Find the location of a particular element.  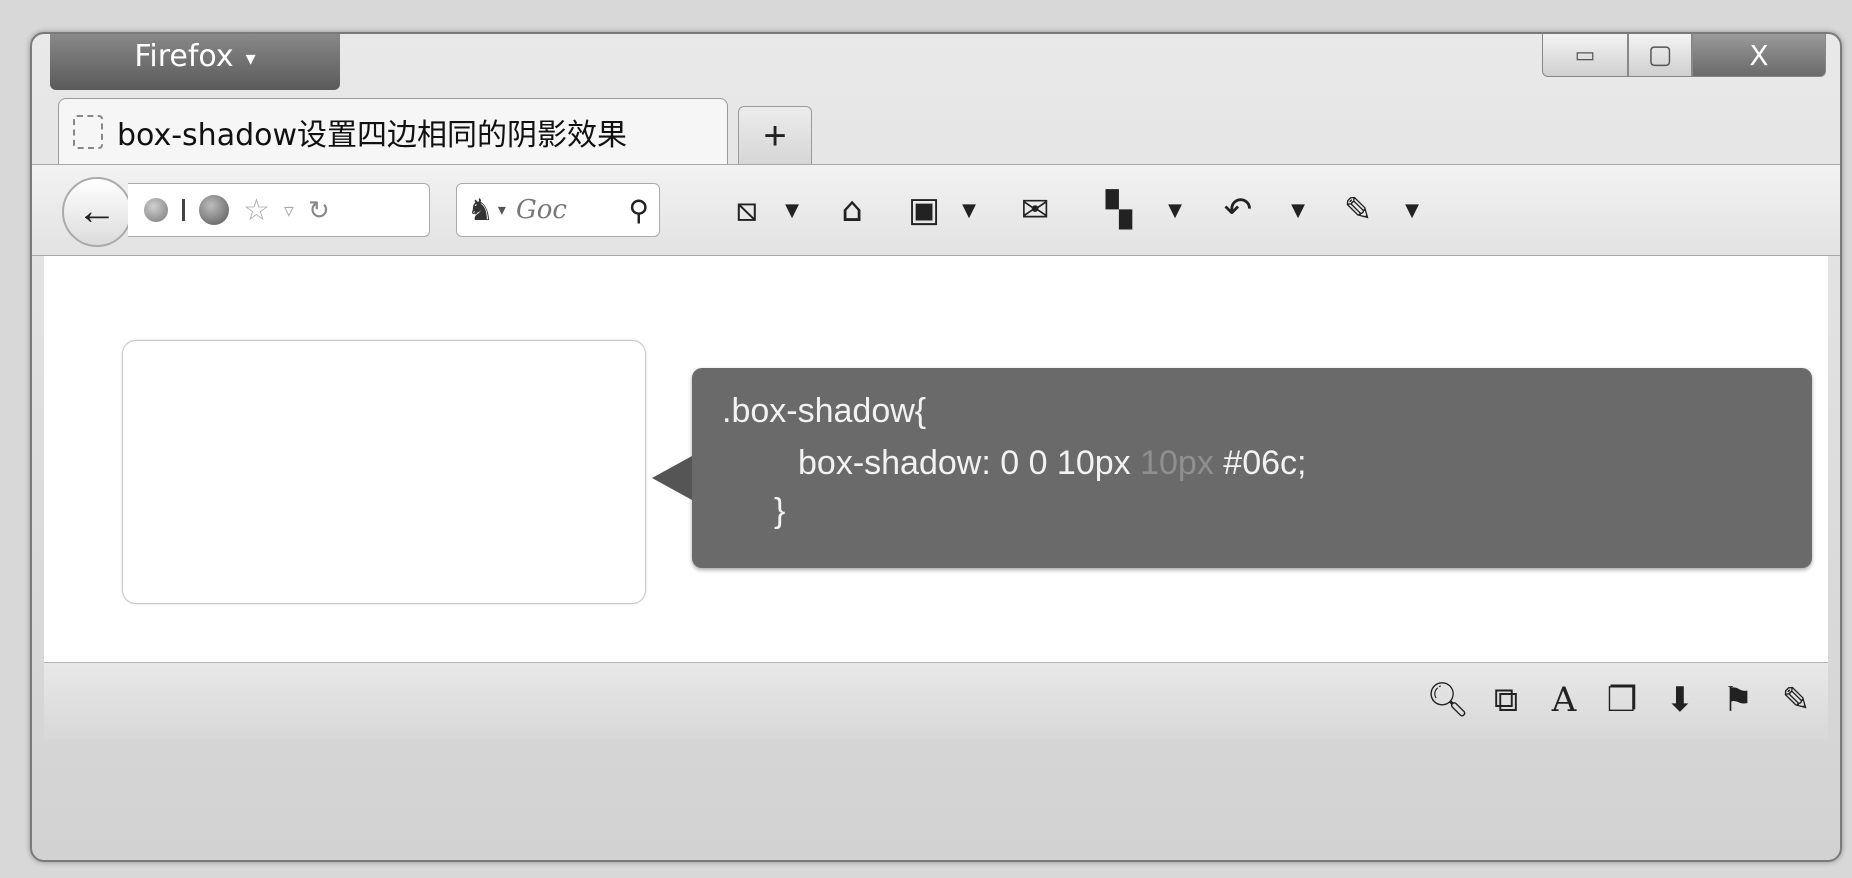

back-button: ← is located at coordinates (97, 212).